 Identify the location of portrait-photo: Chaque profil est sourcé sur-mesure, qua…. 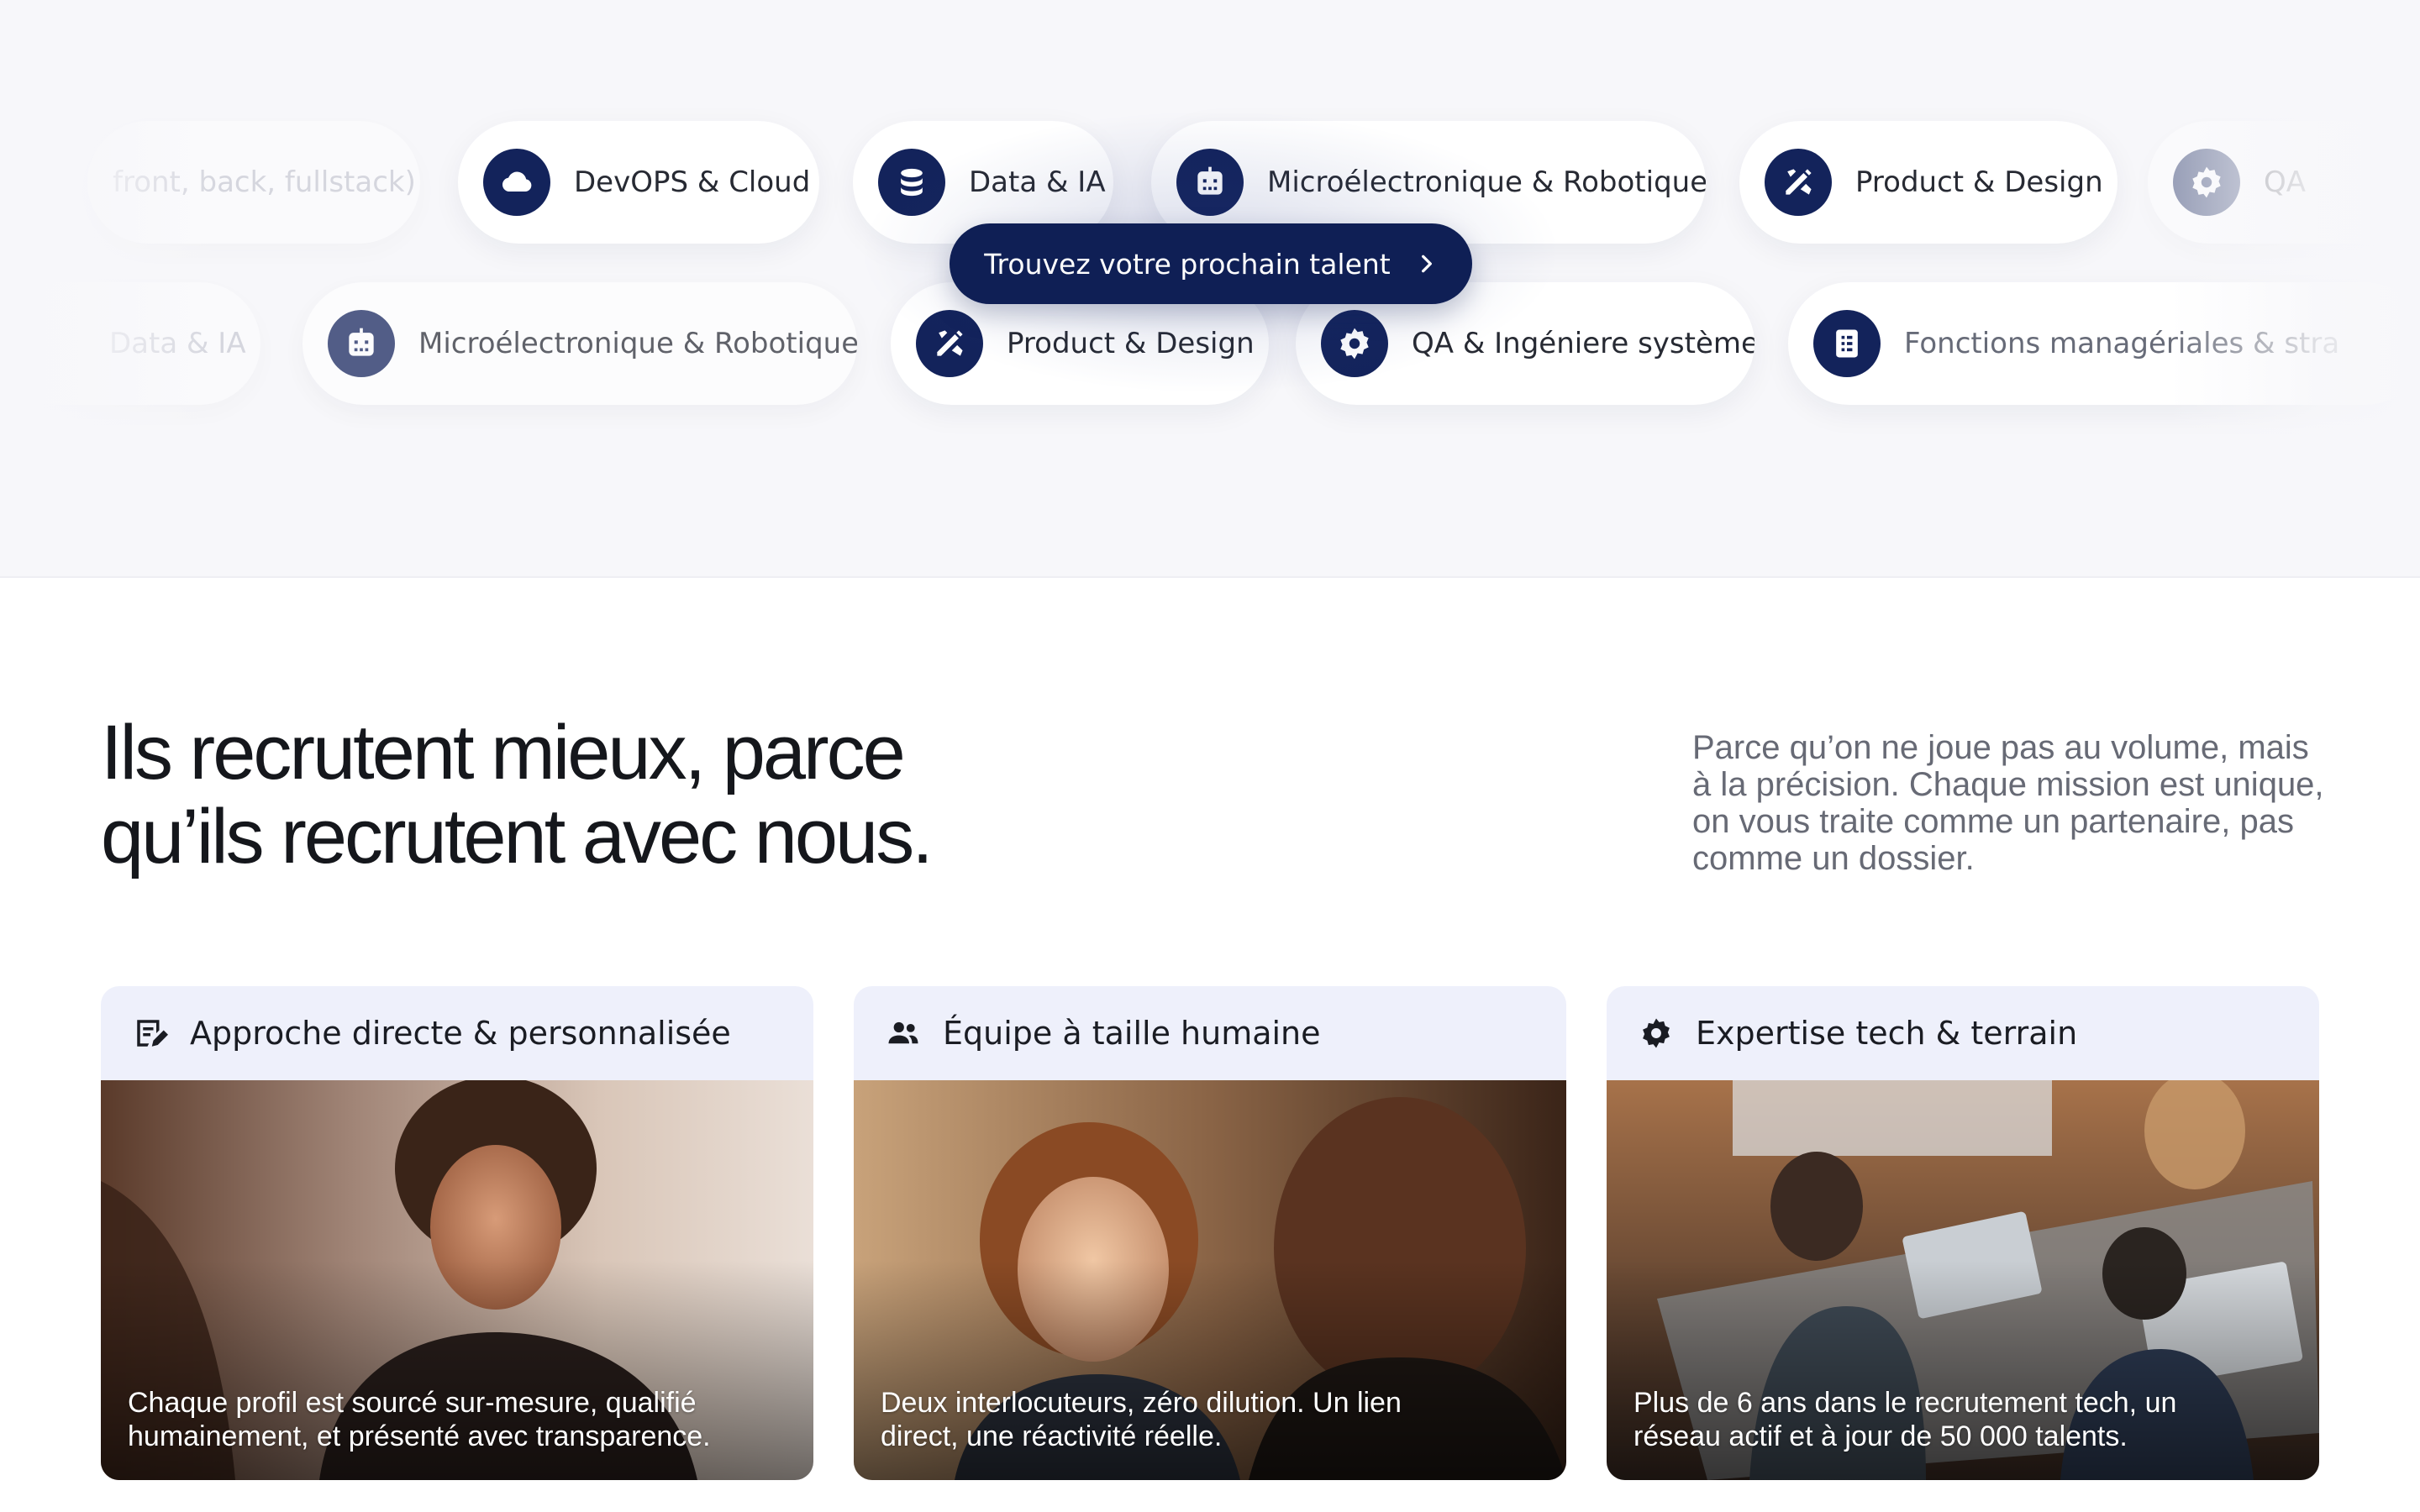
(457, 1280).